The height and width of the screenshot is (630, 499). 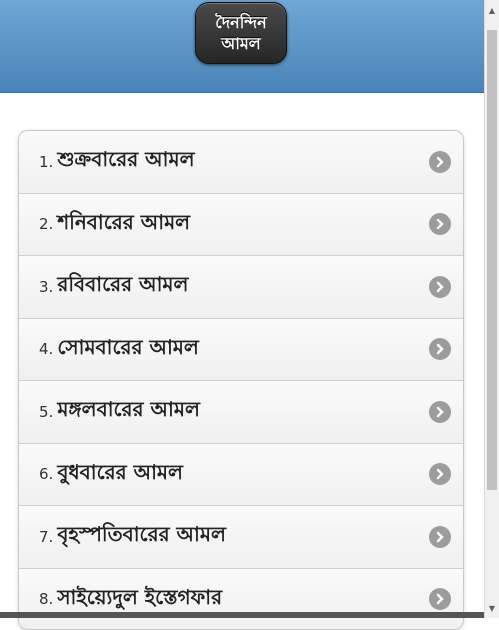 What do you see at coordinates (241, 33) in the screenshot?
I see `page-title-button: দৈনন্দিন আমল` at bounding box center [241, 33].